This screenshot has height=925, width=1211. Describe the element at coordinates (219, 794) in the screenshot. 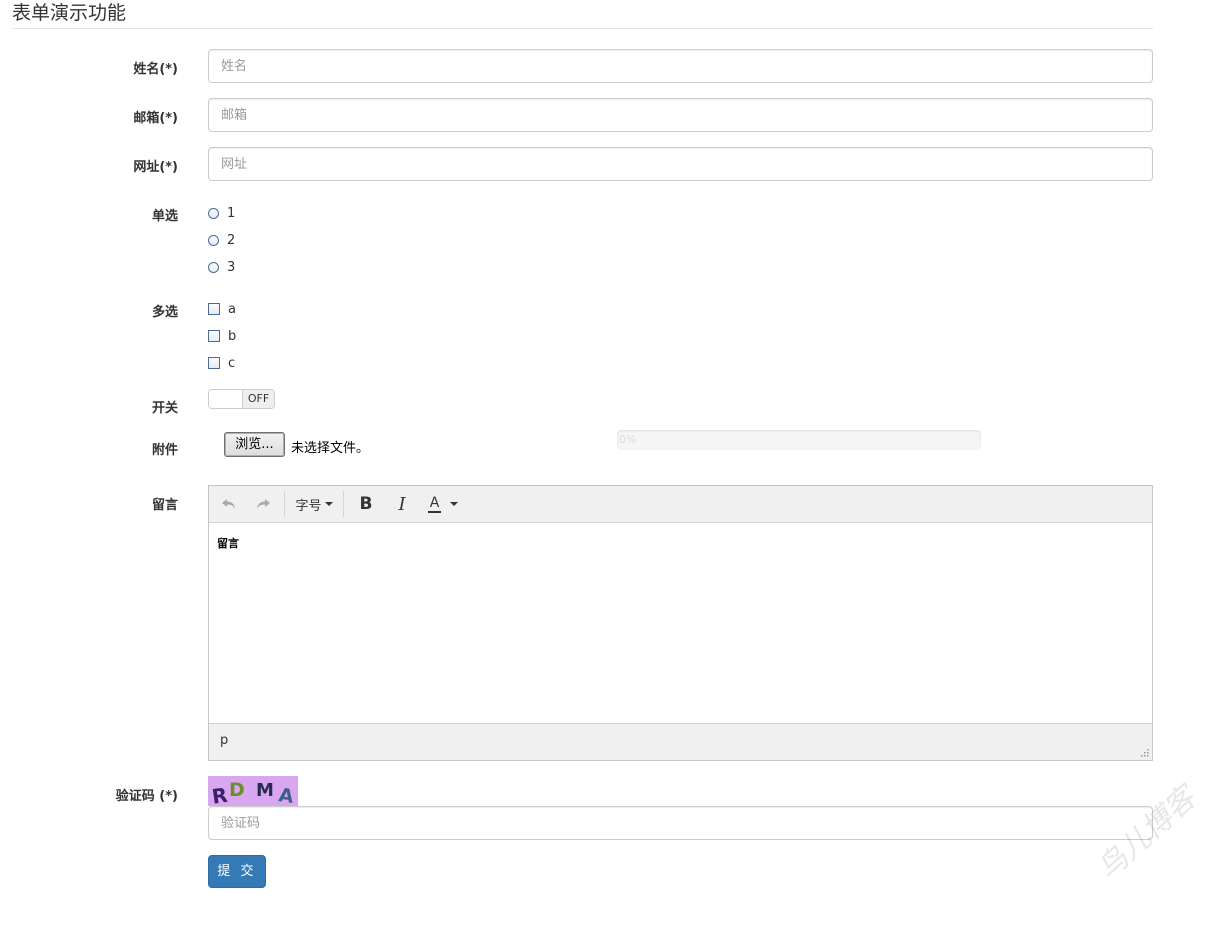

I see `svg-text: R` at that location.